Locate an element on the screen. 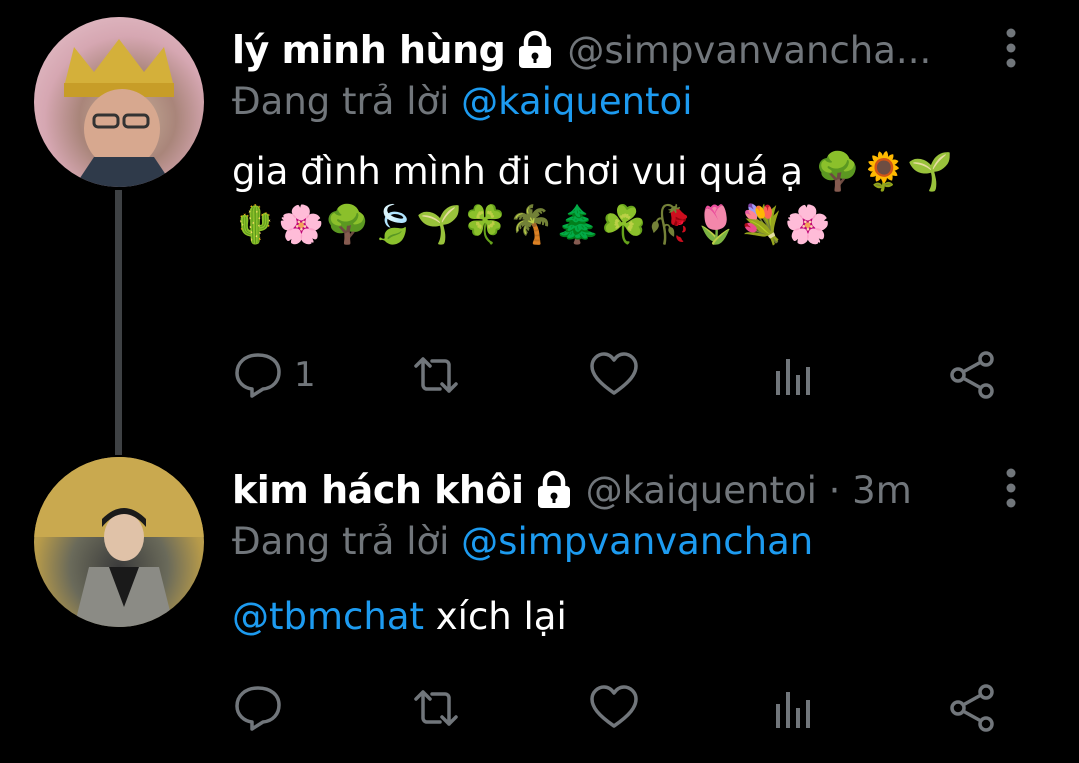  tweet-header: kim hách khôi @kaiquentoi · 3m is located at coordinates (572, 490).